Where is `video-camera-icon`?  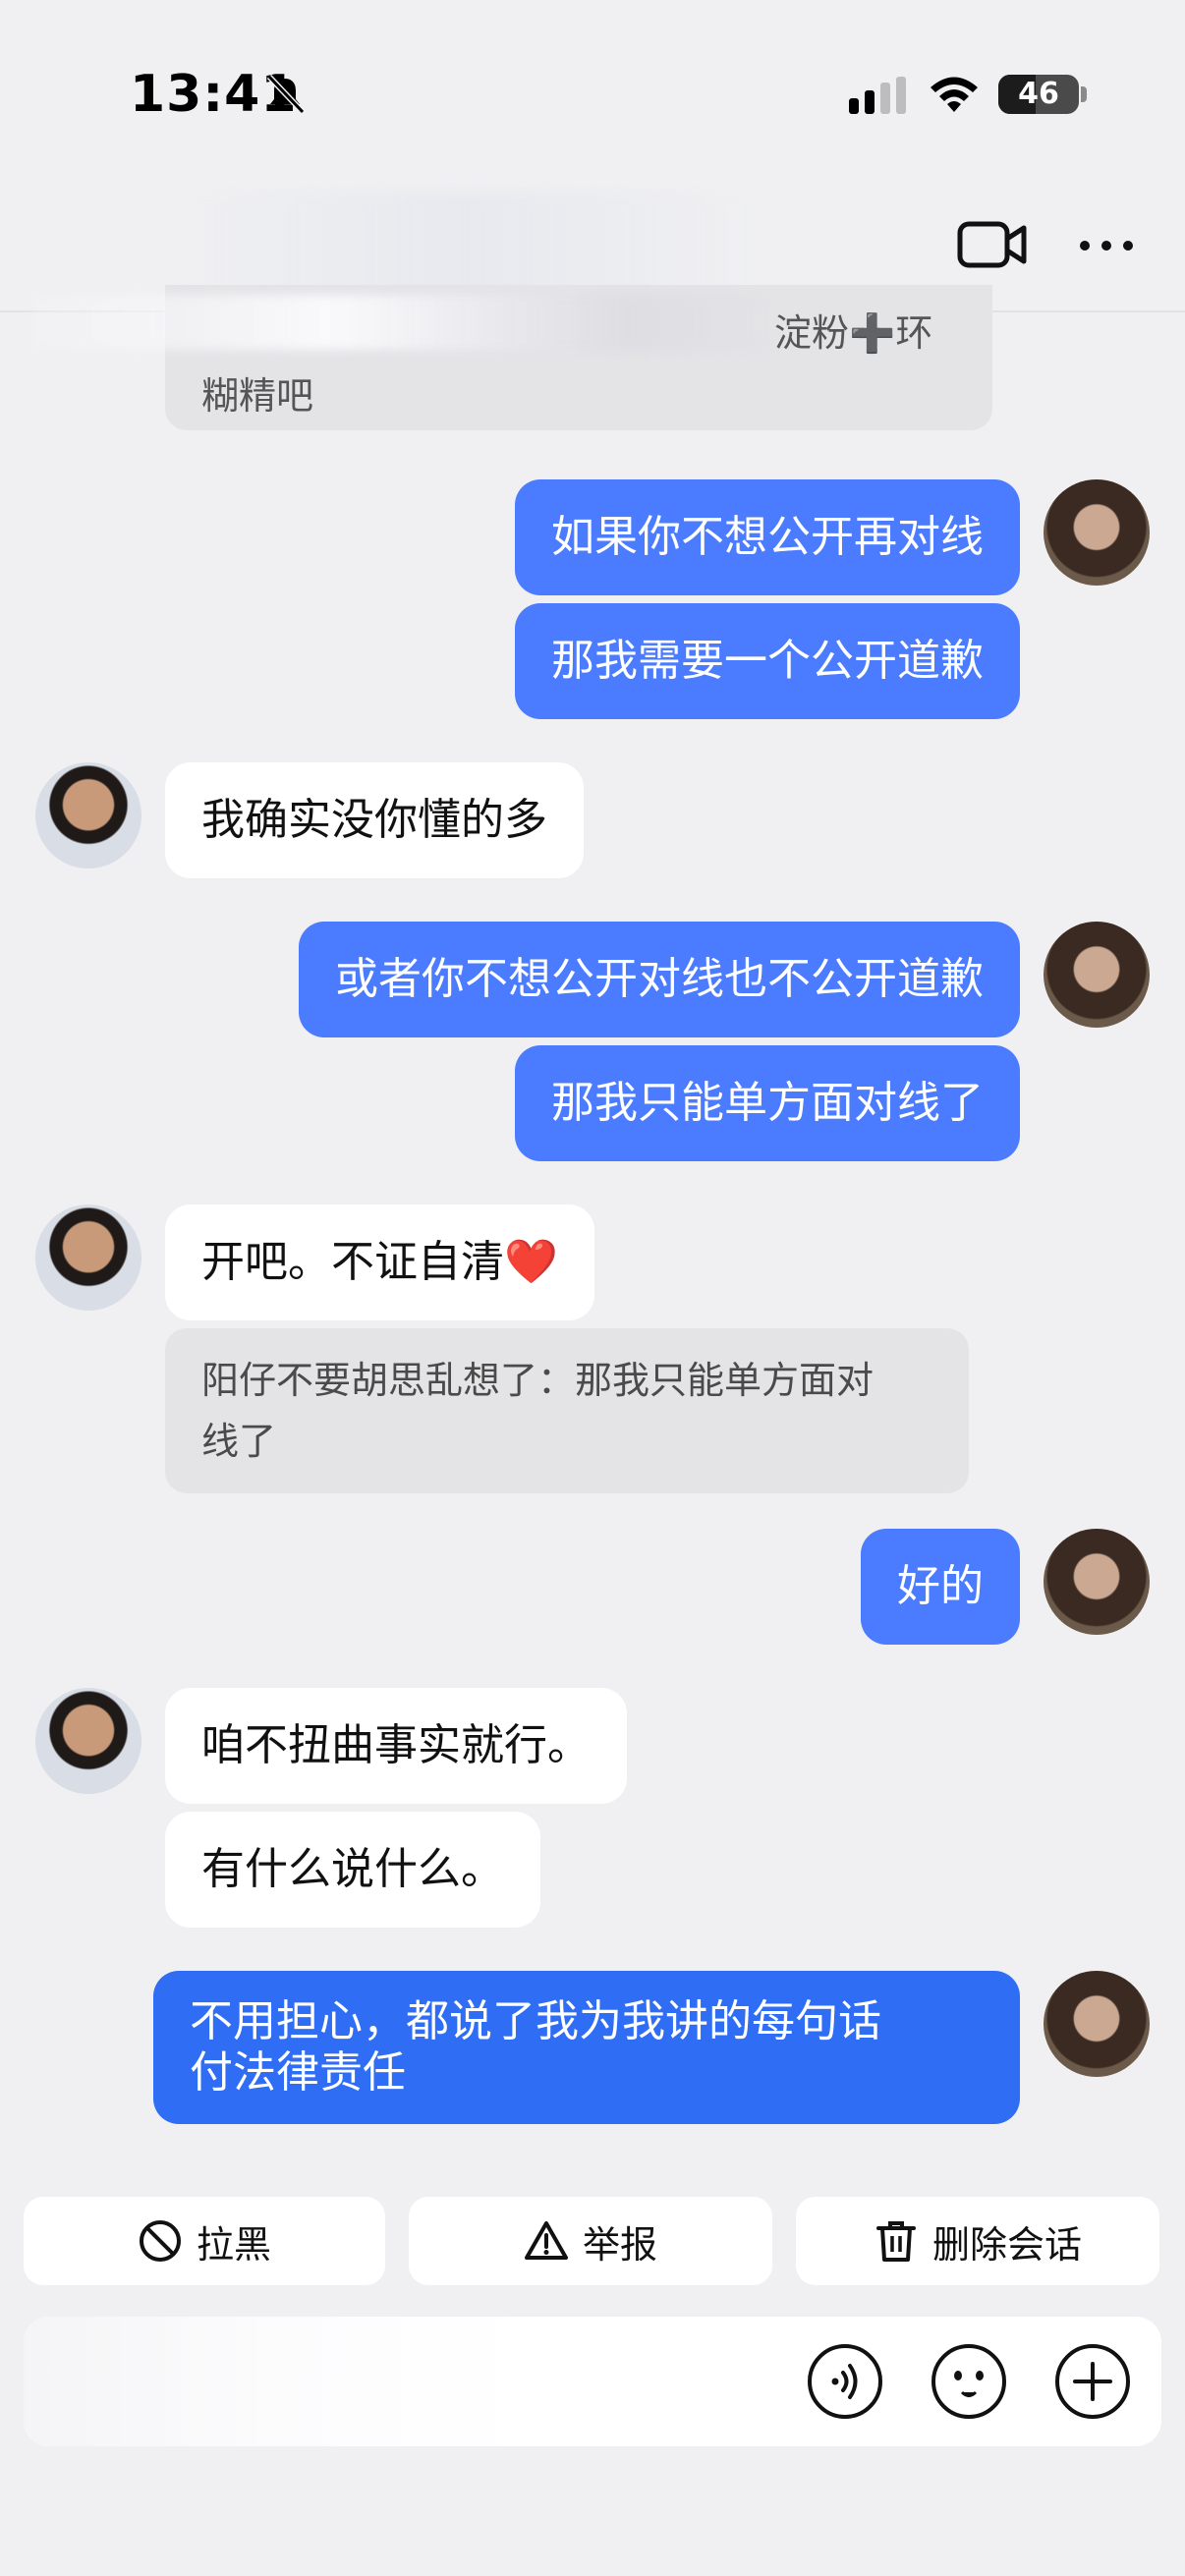
video-camera-icon is located at coordinates (993, 244).